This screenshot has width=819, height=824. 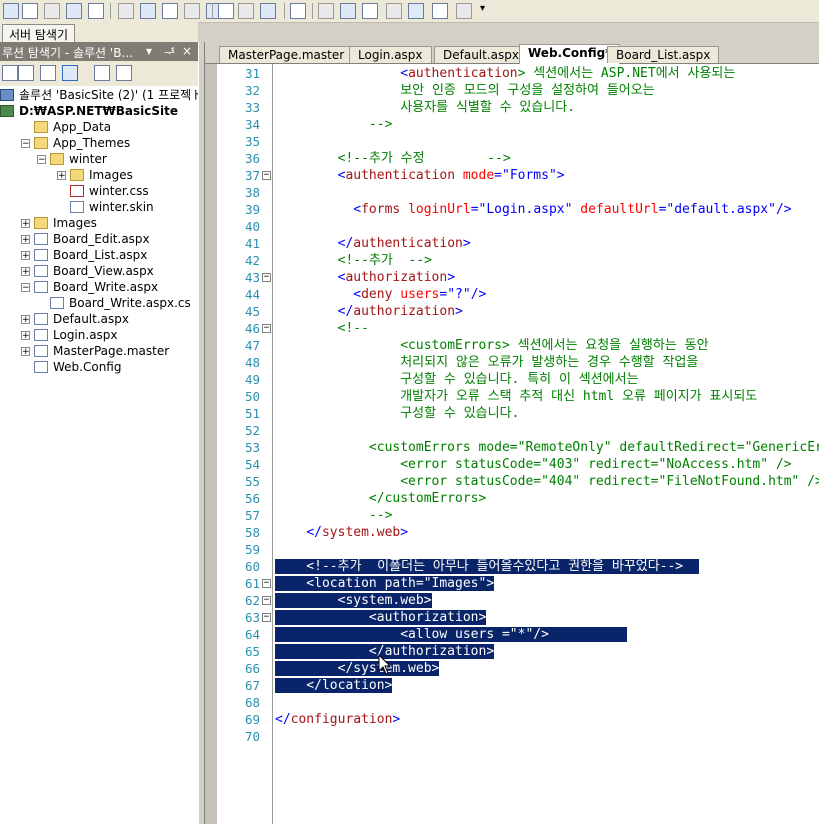 What do you see at coordinates (246, 11) in the screenshot?
I see `outdent-icon` at bounding box center [246, 11].